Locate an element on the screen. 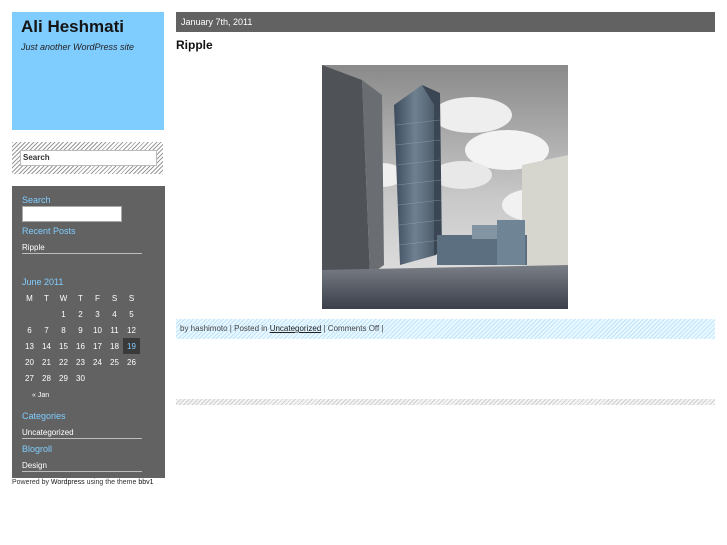  sidebar-search-input is located at coordinates (72, 214).